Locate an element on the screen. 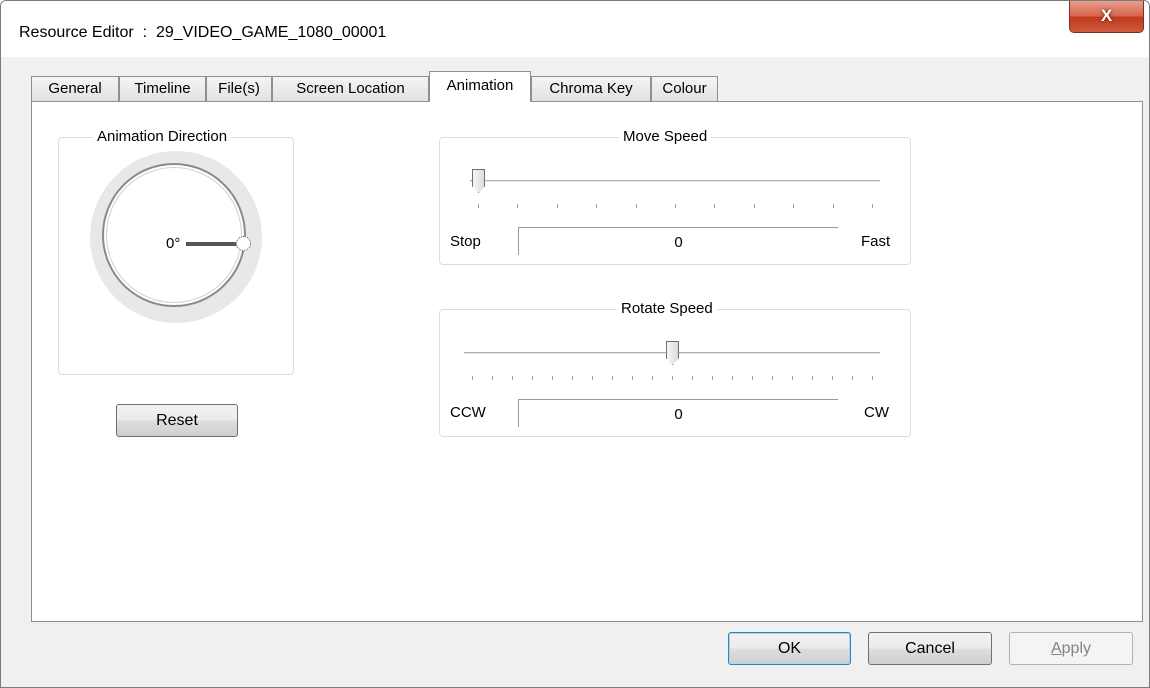 The image size is (1150, 688). tab-animation: Animation is located at coordinates (480, 86).